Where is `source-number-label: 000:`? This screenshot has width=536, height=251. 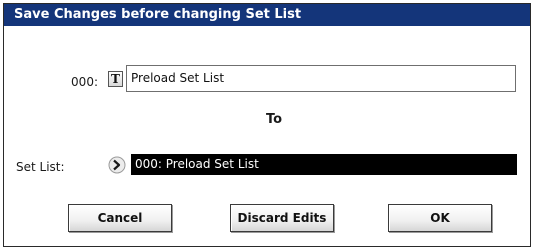 source-number-label: 000: is located at coordinates (84, 82).